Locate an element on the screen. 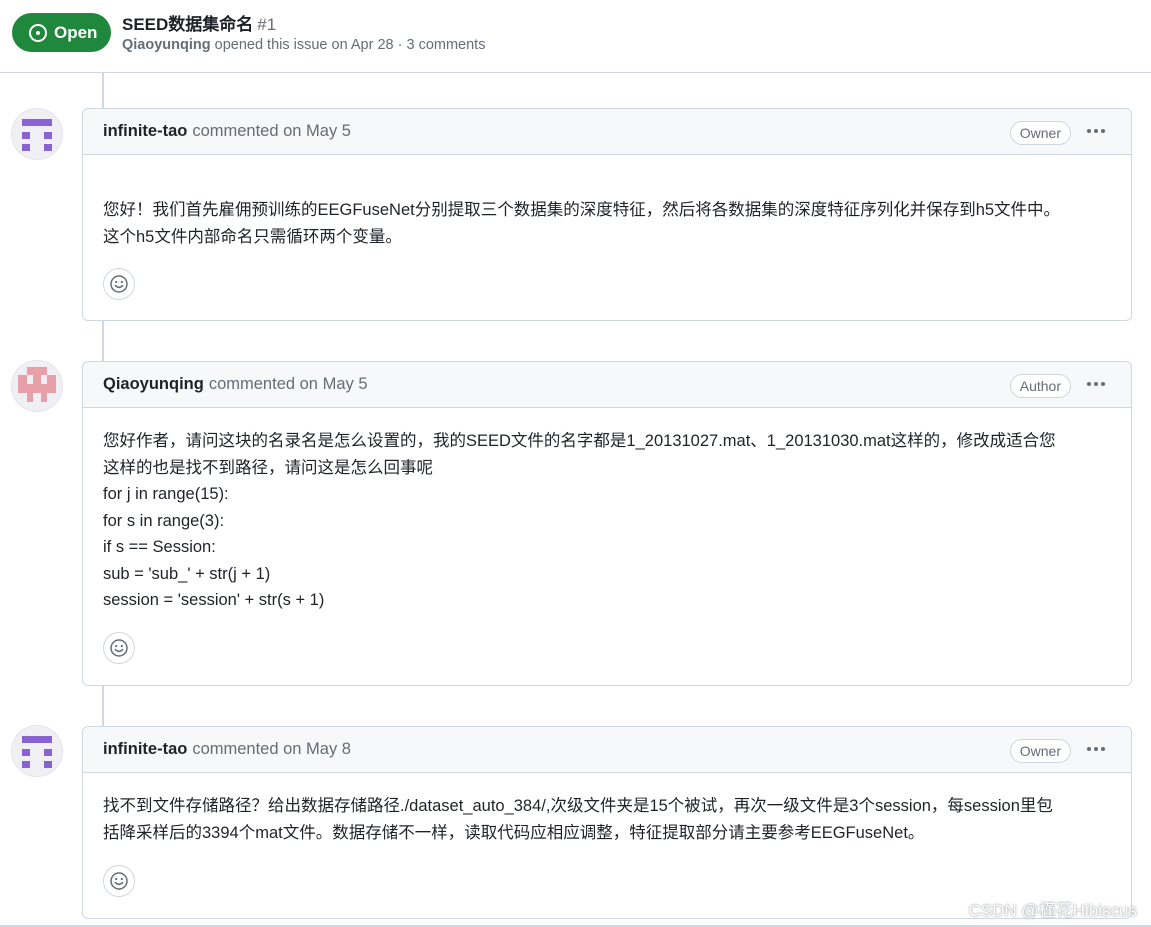  comment-line: if s == Session: is located at coordinates (159, 547).